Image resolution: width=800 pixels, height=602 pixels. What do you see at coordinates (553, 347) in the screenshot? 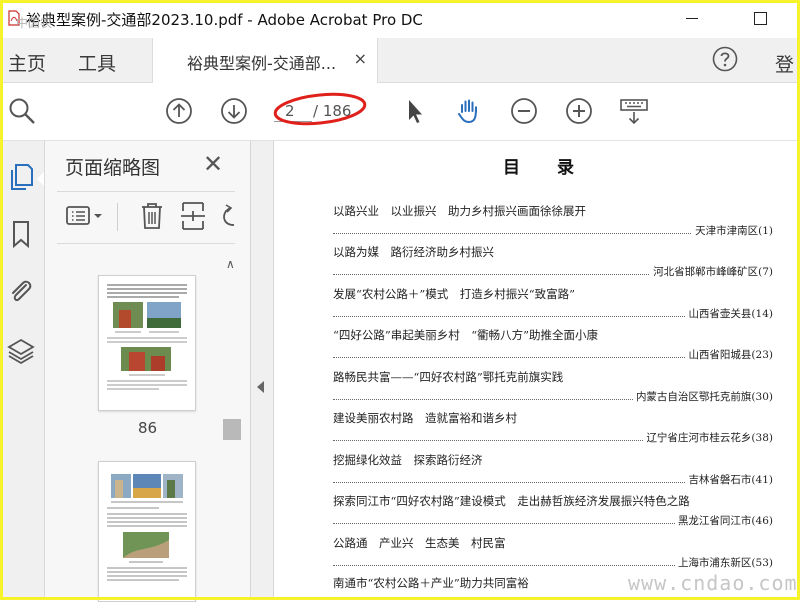
I see `toc-entry: “四好公路”串起美丽乡村 “衢畅八方”助推全面小康 山西省阳城县(23)` at bounding box center [553, 347].